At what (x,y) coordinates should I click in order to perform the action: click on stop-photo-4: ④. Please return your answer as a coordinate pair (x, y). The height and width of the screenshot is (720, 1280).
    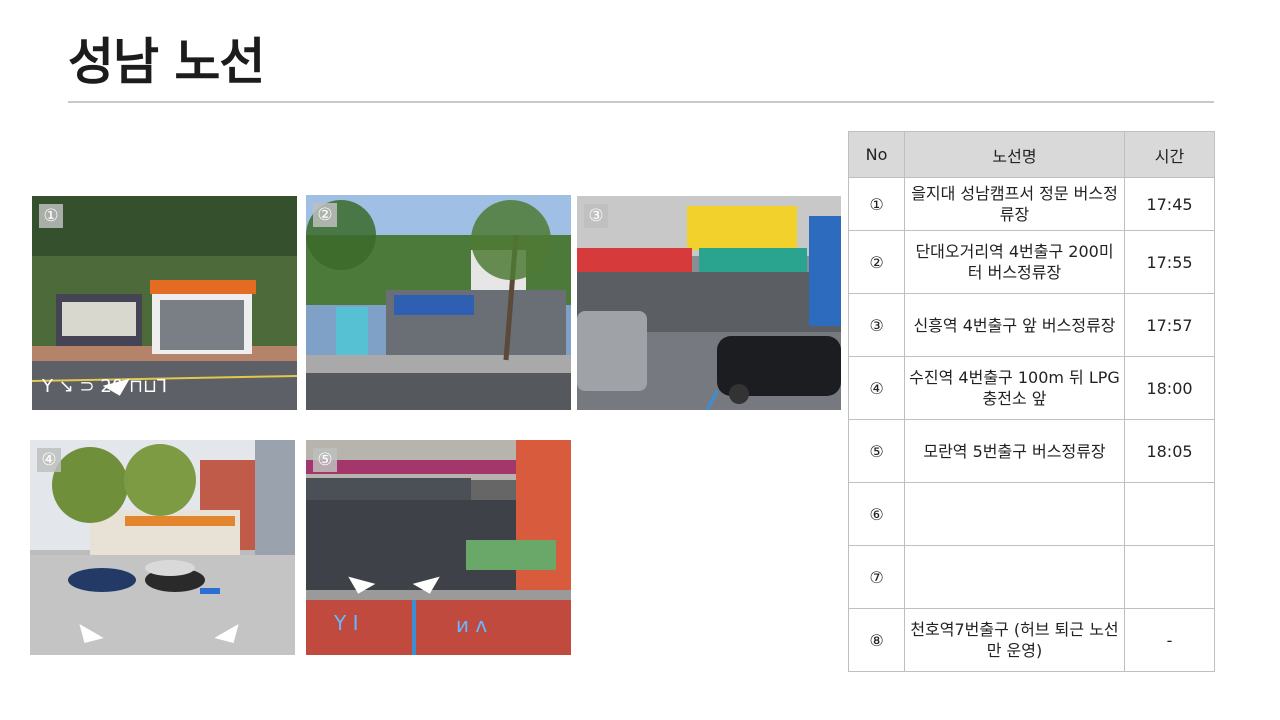
    Looking at the image, I should click on (162, 547).